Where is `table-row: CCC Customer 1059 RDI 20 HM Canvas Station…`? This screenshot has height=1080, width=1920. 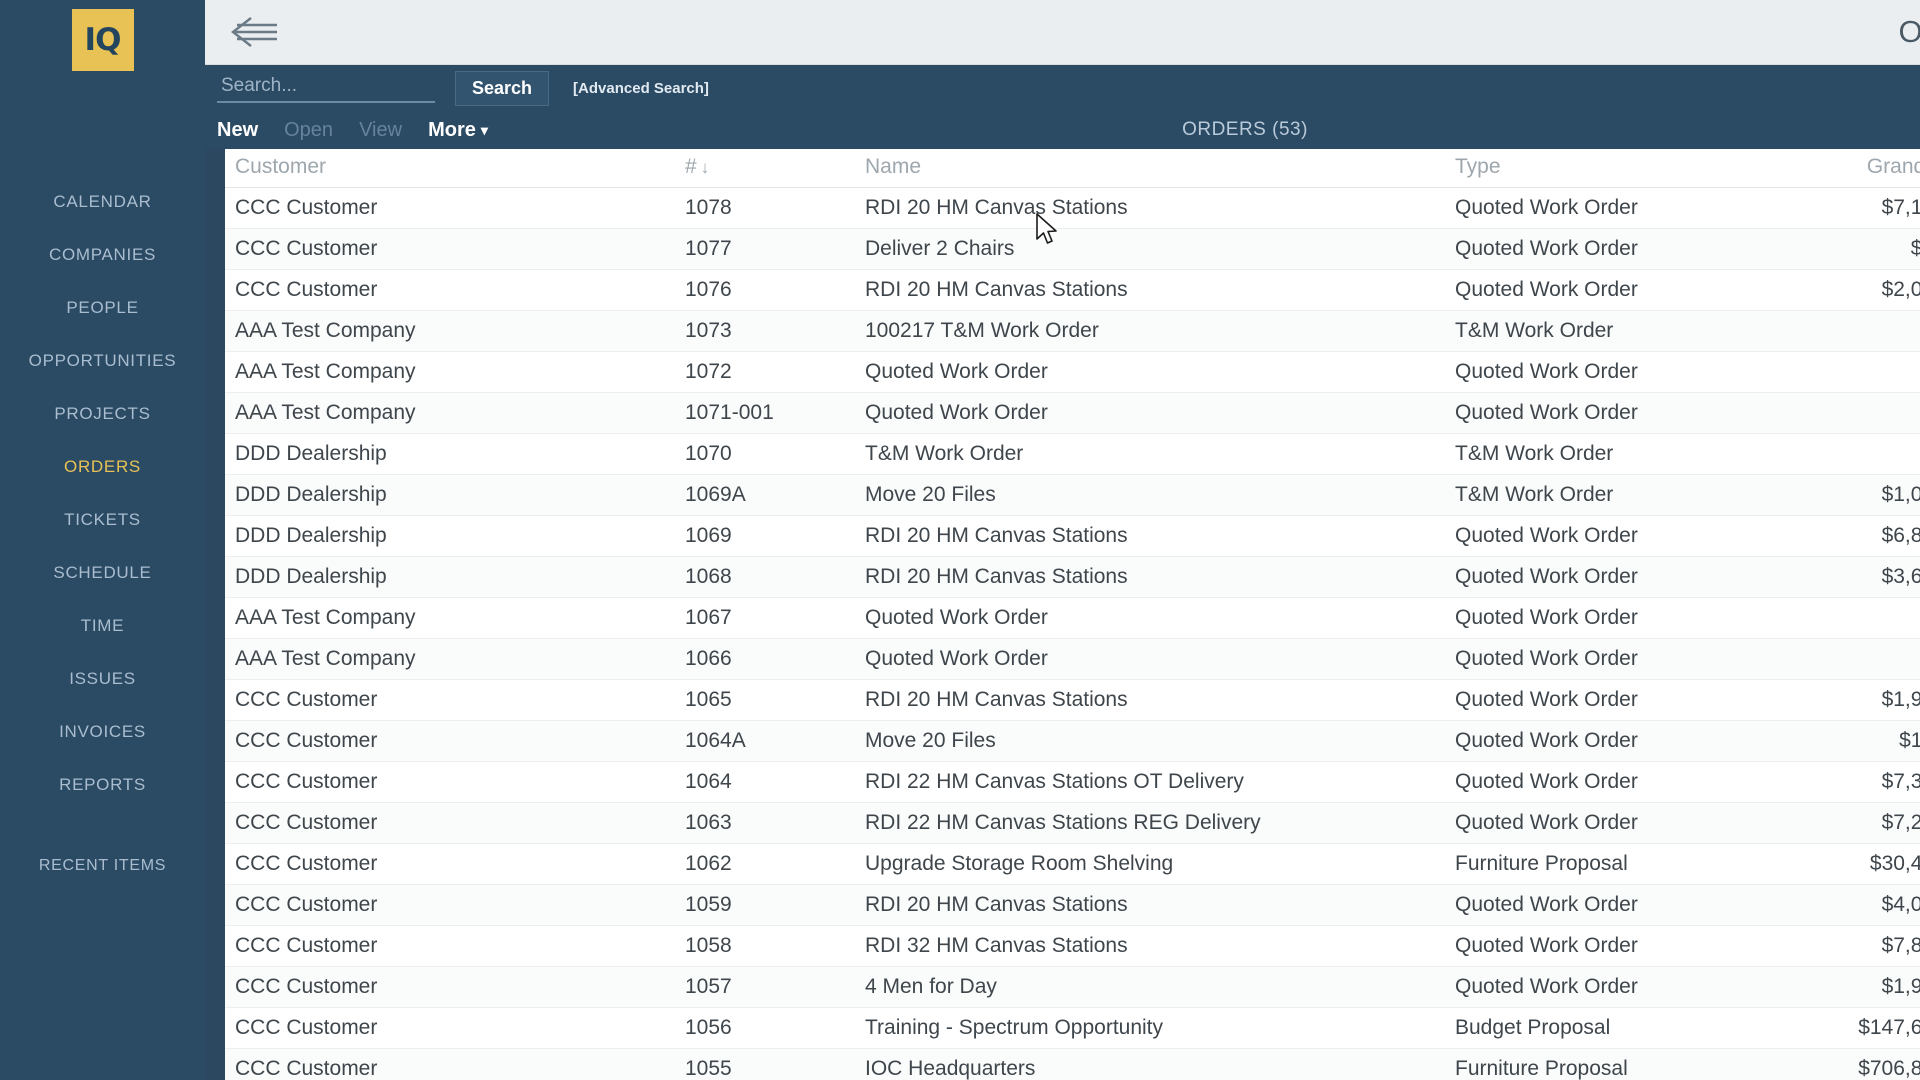 table-row: CCC Customer 1059 RDI 20 HM Canvas Station… is located at coordinates (1072, 905).